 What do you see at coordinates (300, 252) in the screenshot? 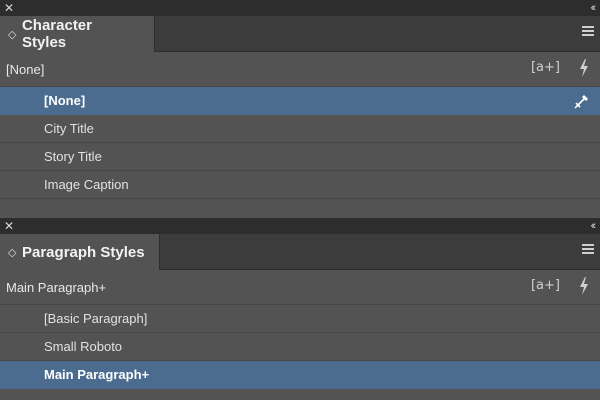
I see `panel-tab-bar: ◇ Paragraph Styles` at bounding box center [300, 252].